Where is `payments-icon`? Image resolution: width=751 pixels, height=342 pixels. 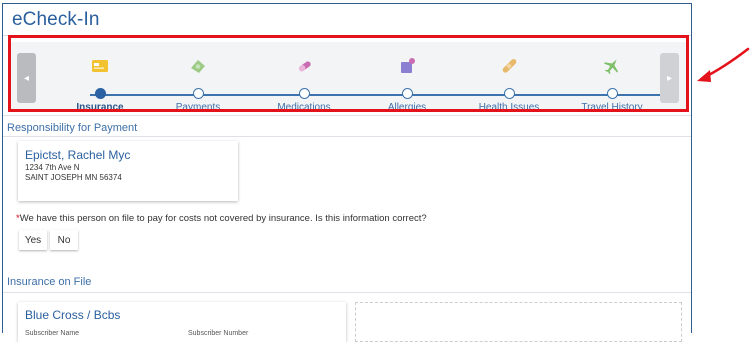 payments-icon is located at coordinates (198, 66).